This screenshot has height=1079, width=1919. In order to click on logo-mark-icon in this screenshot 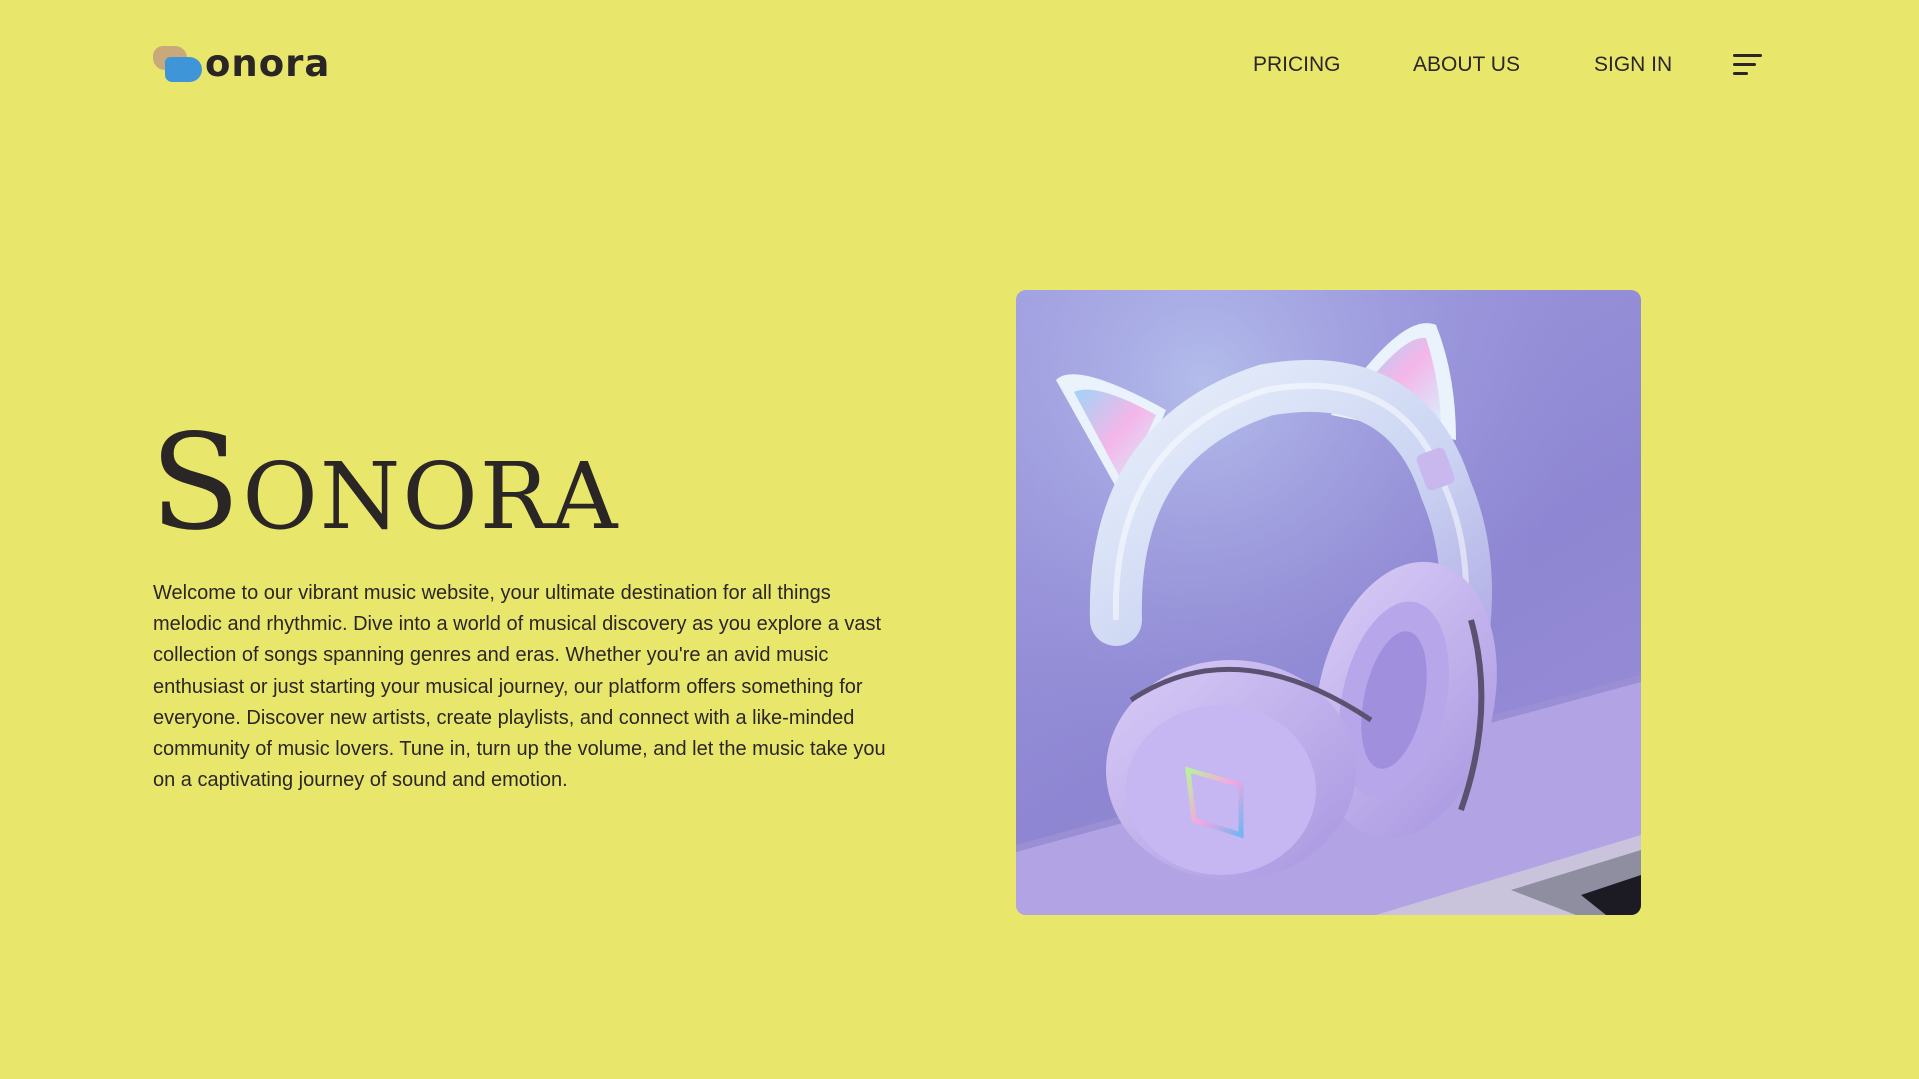, I will do `click(178, 64)`.